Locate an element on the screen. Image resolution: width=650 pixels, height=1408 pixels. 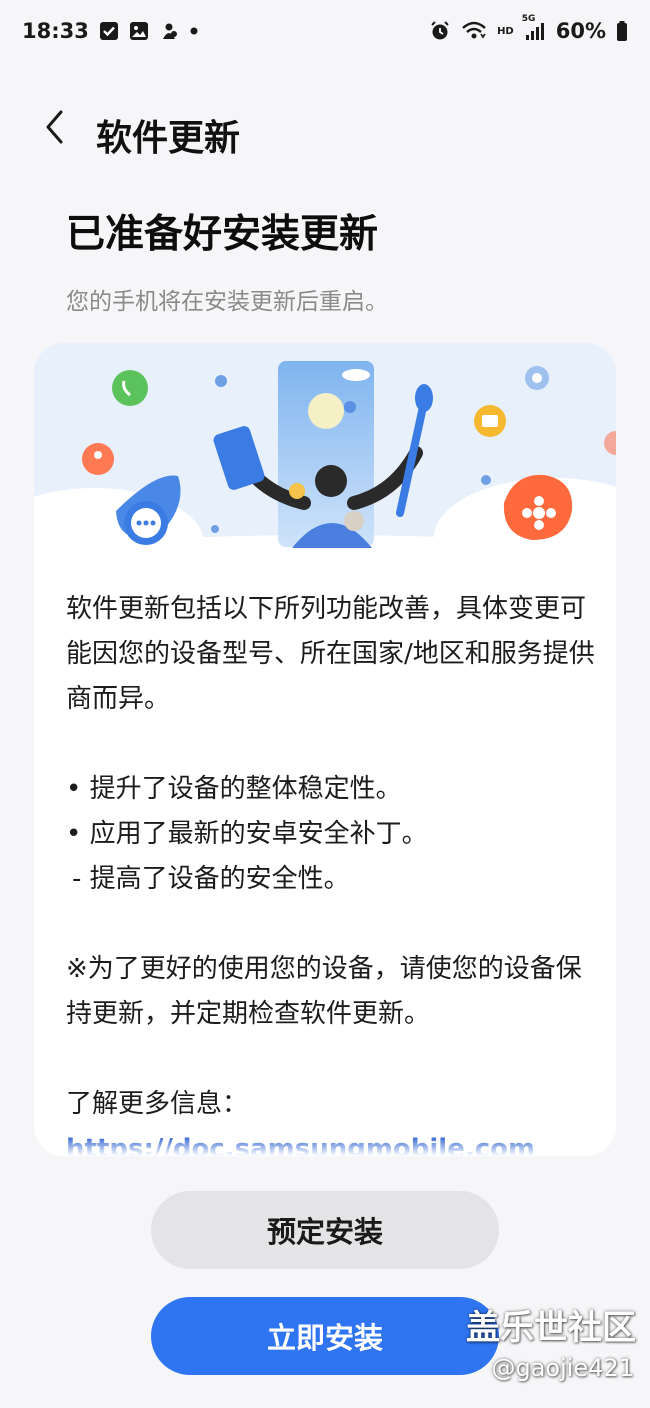
app-notification-icon is located at coordinates (169, 31).